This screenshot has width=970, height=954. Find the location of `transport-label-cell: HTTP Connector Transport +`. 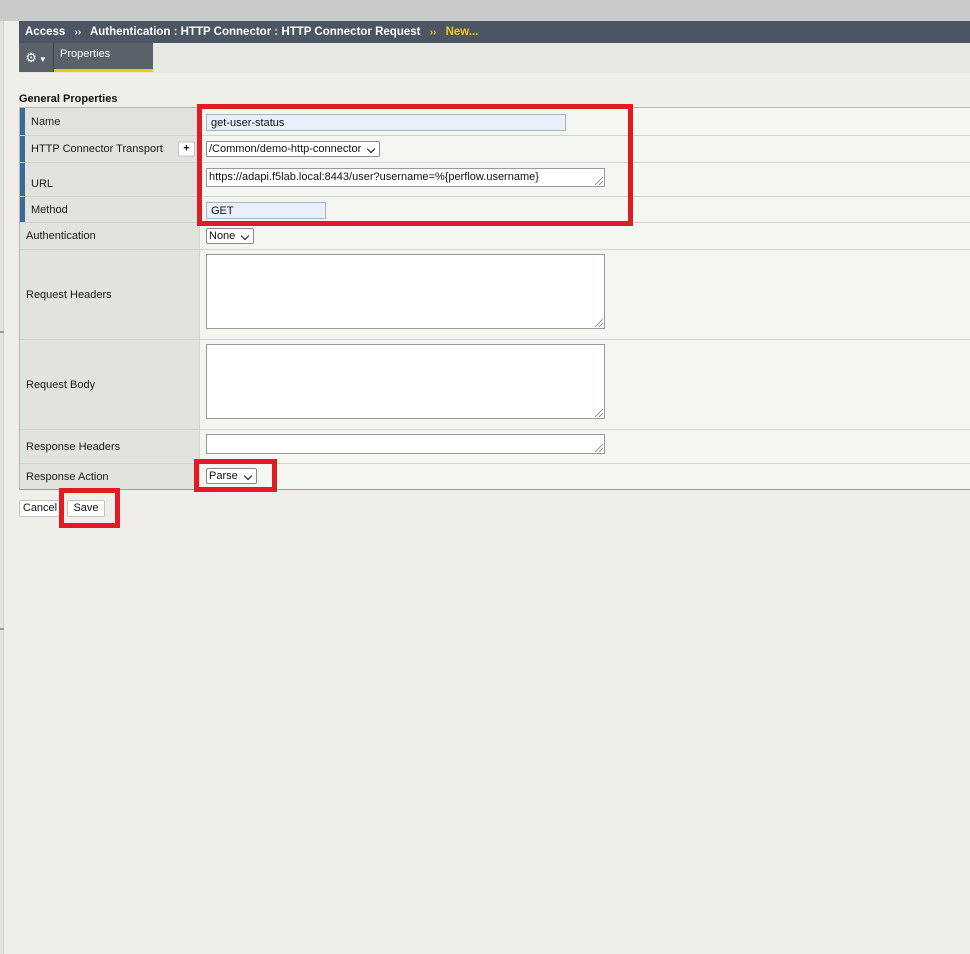

transport-label-cell: HTTP Connector Transport + is located at coordinates (110, 149).